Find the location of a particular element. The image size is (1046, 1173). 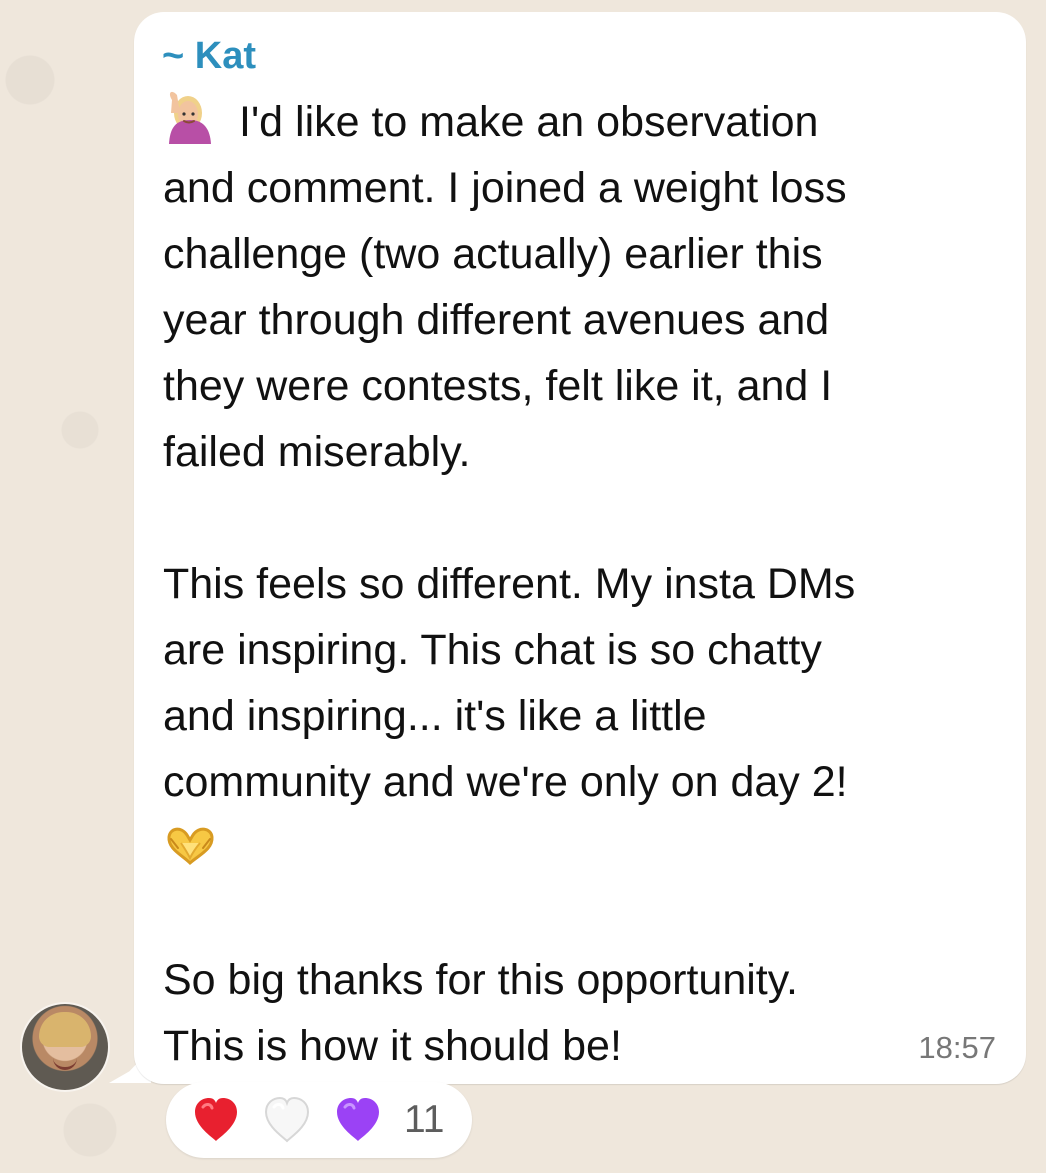

message-time: 18:57 is located at coordinates (957, 1047).